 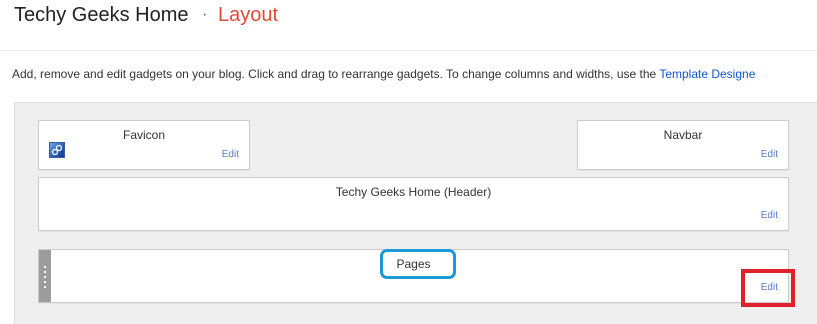 What do you see at coordinates (230, 154) in the screenshot?
I see `gadget-favicon-edit-link: Edit` at bounding box center [230, 154].